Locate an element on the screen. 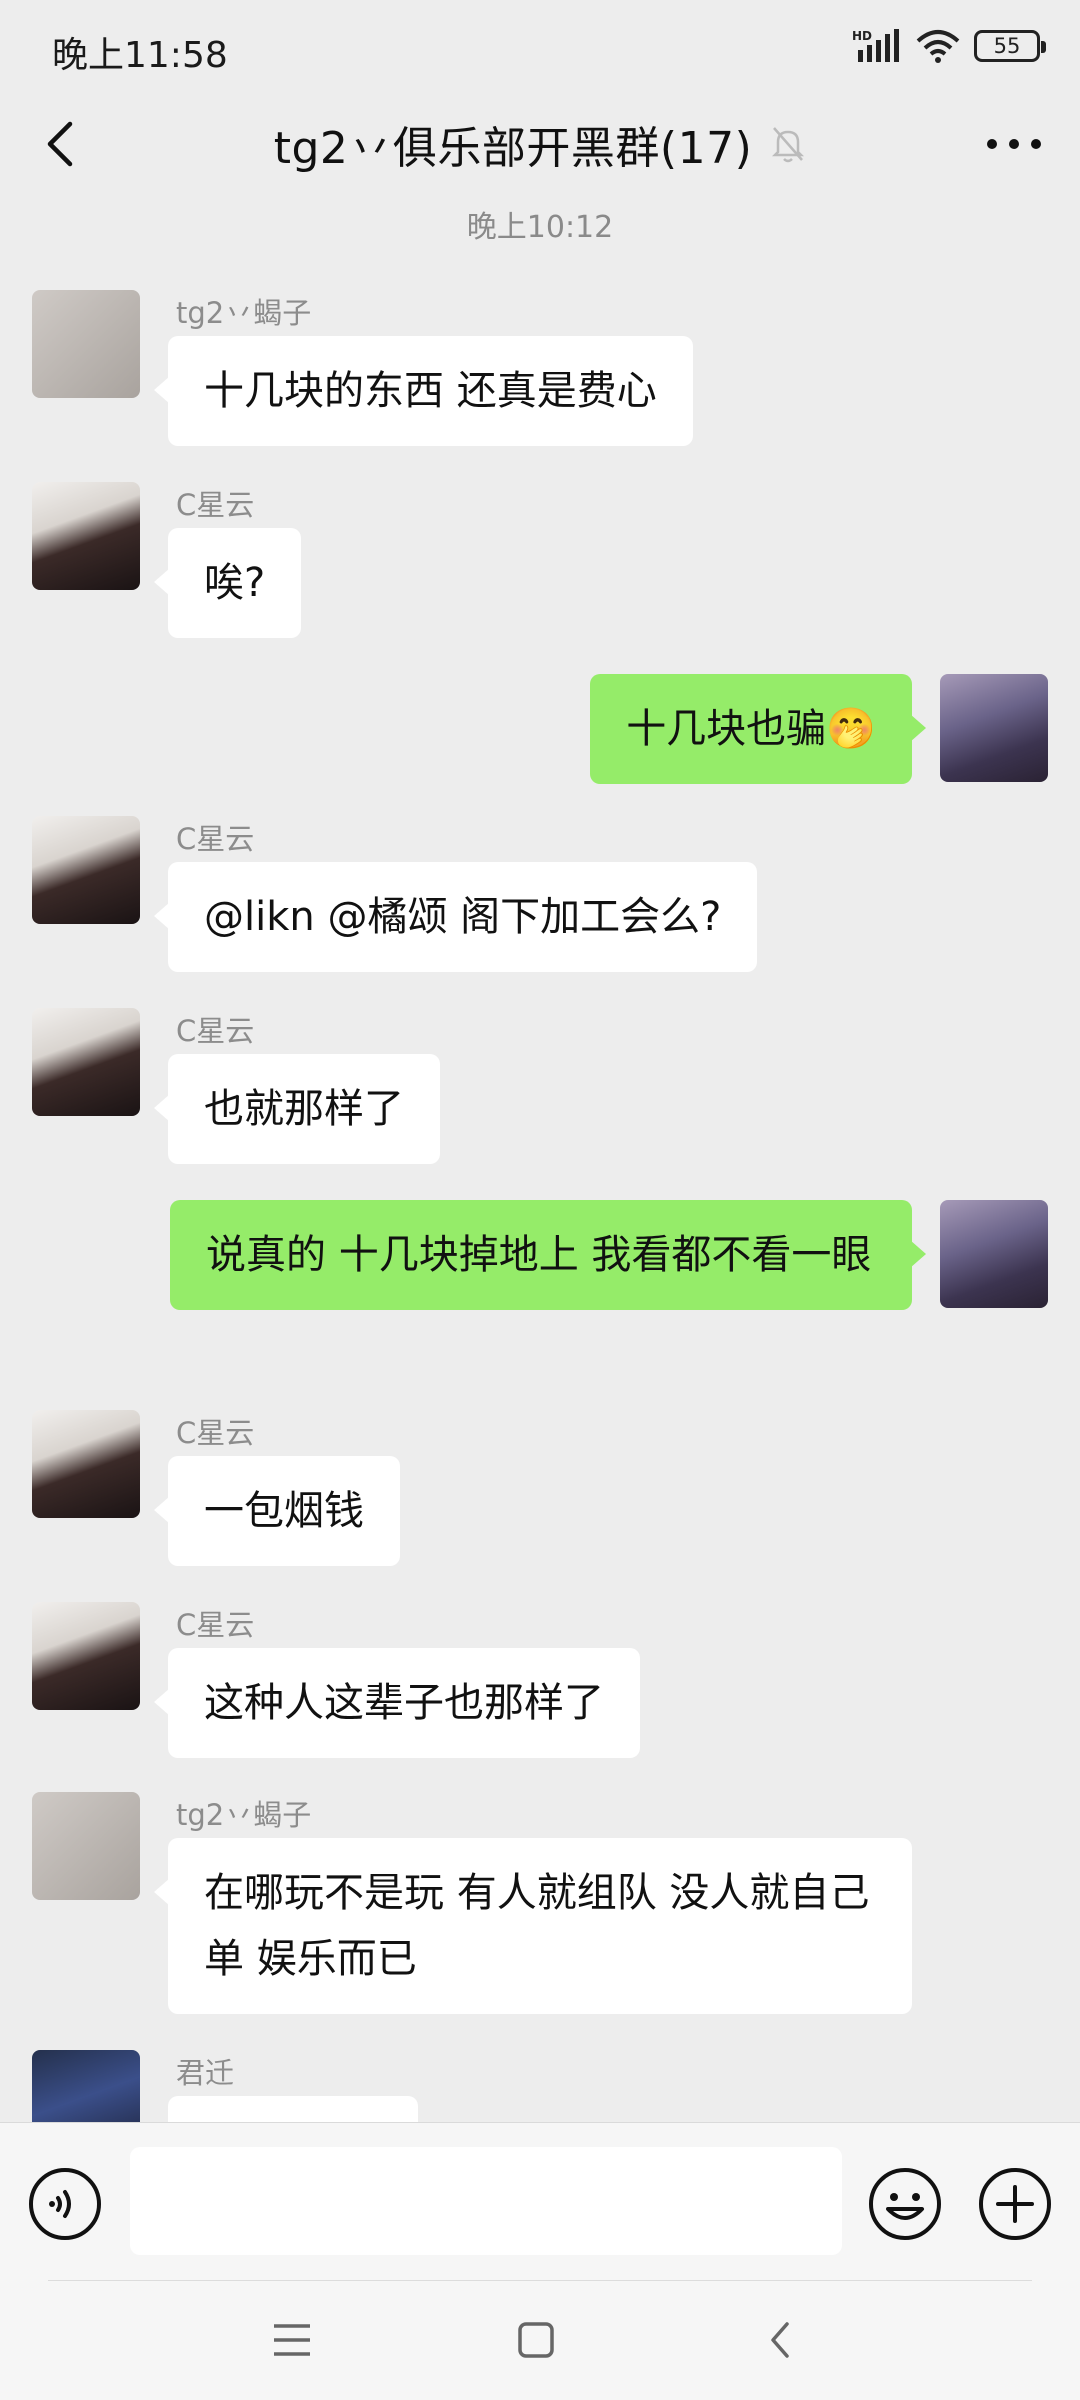 This screenshot has width=1080, height=2400. menu-icon is located at coordinates (292, 2340).